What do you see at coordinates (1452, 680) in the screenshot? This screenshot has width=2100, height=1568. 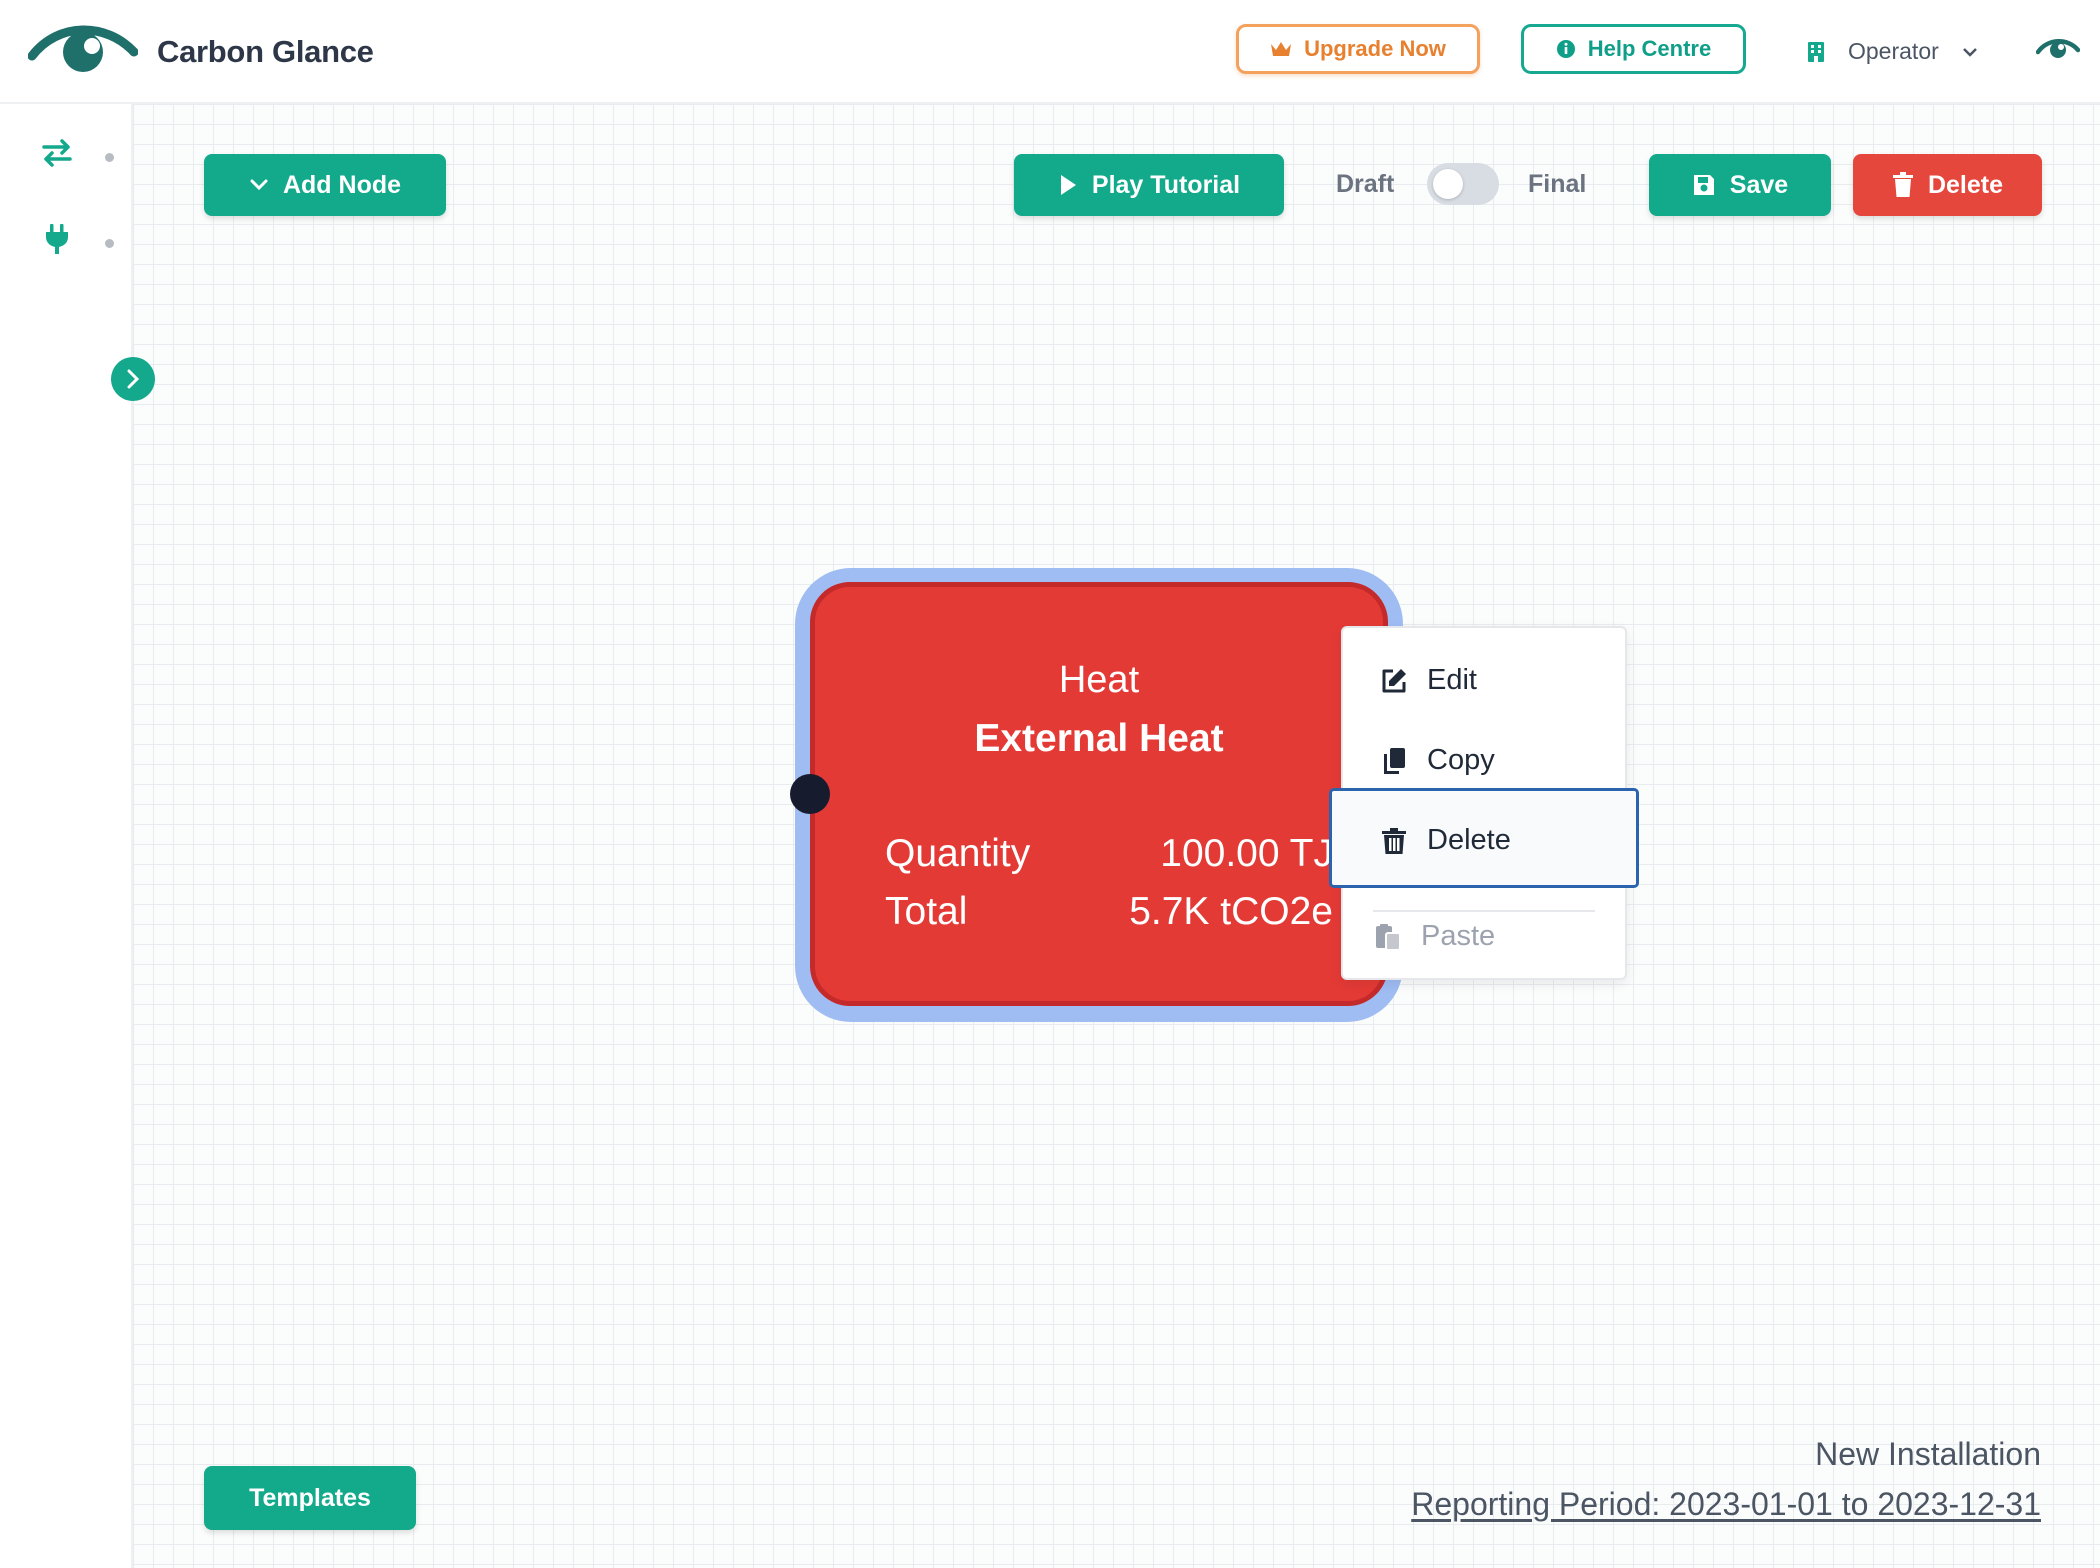 I see `edit-label: Edit` at bounding box center [1452, 680].